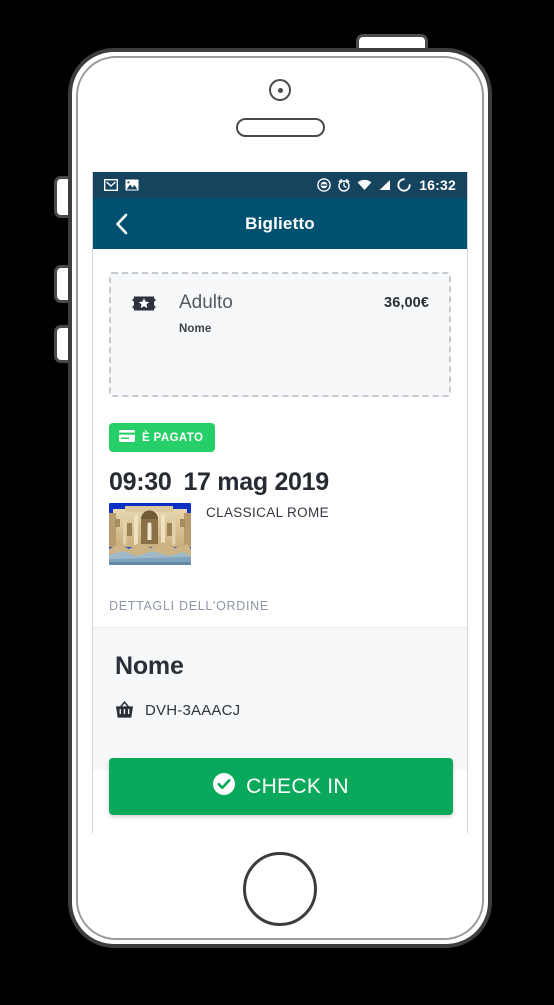 This screenshot has height=1005, width=554. Describe the element at coordinates (404, 185) in the screenshot. I see `sync-icon` at that location.